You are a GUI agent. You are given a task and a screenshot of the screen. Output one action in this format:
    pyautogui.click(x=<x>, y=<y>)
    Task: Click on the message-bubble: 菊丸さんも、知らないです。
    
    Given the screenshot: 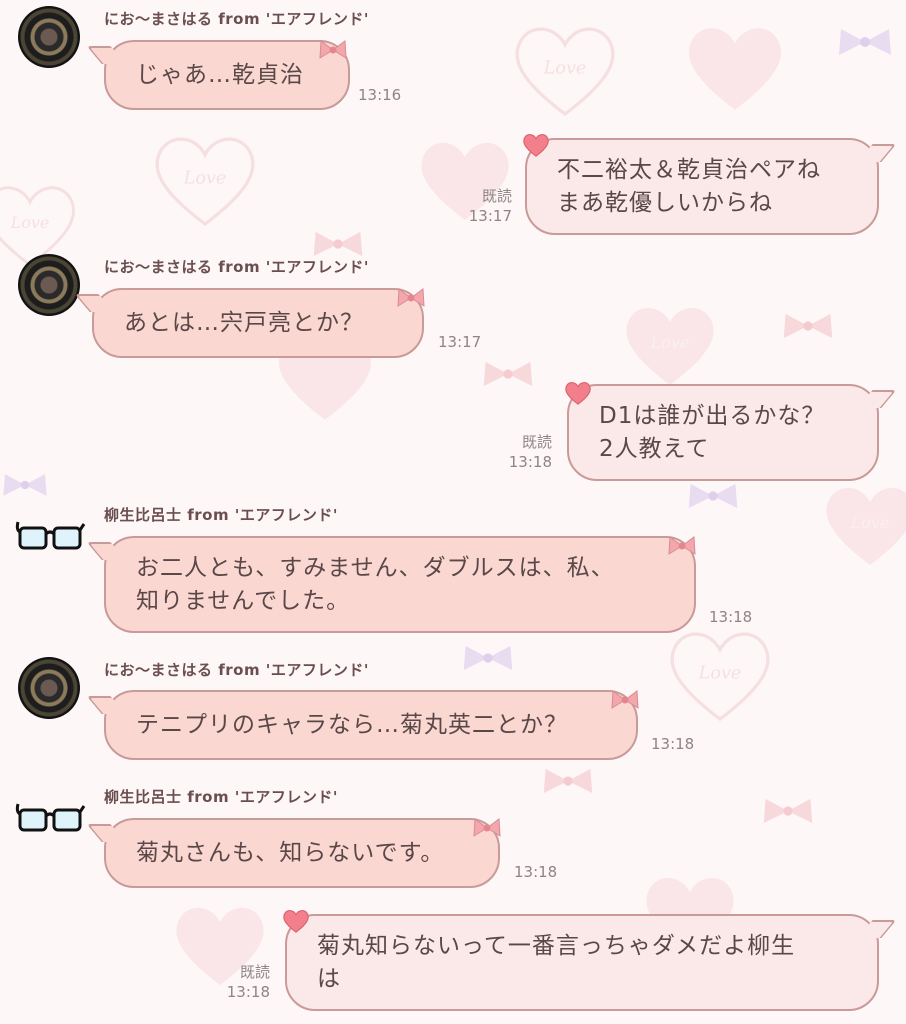 What is the action you would take?
    pyautogui.click(x=302, y=853)
    